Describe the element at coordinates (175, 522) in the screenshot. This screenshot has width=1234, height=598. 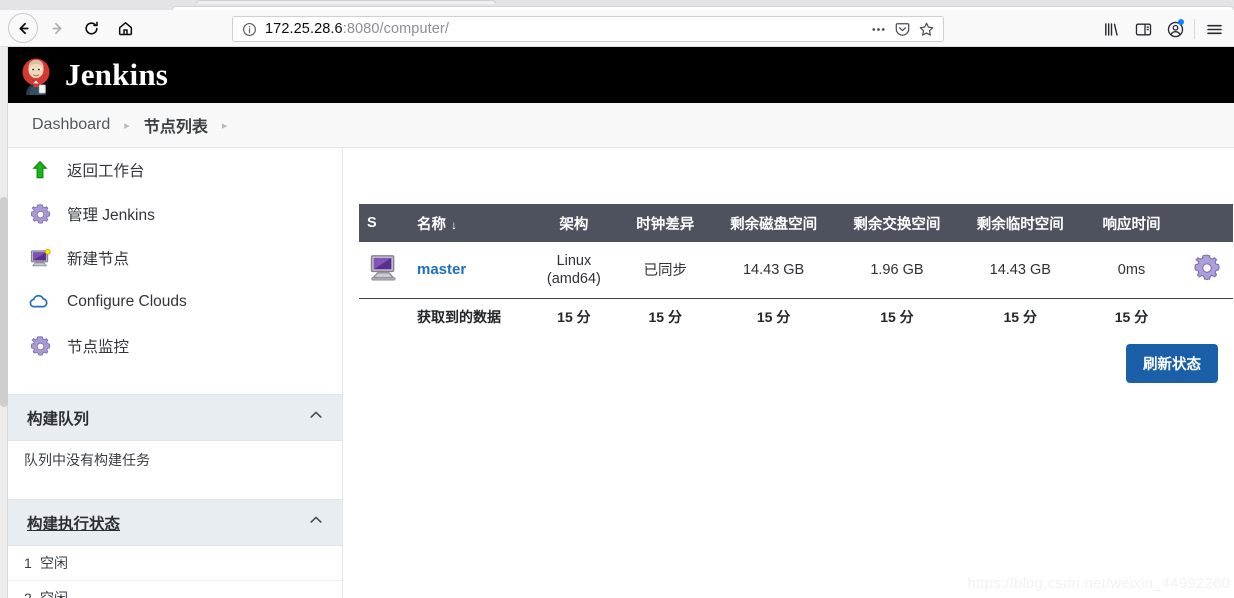
I see `build-executor-header: 构建执行状态` at that location.